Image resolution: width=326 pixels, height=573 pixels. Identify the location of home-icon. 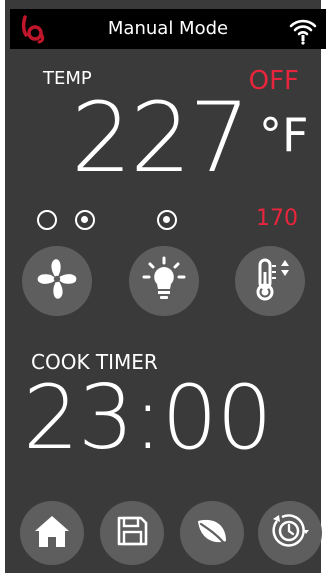
(52, 533).